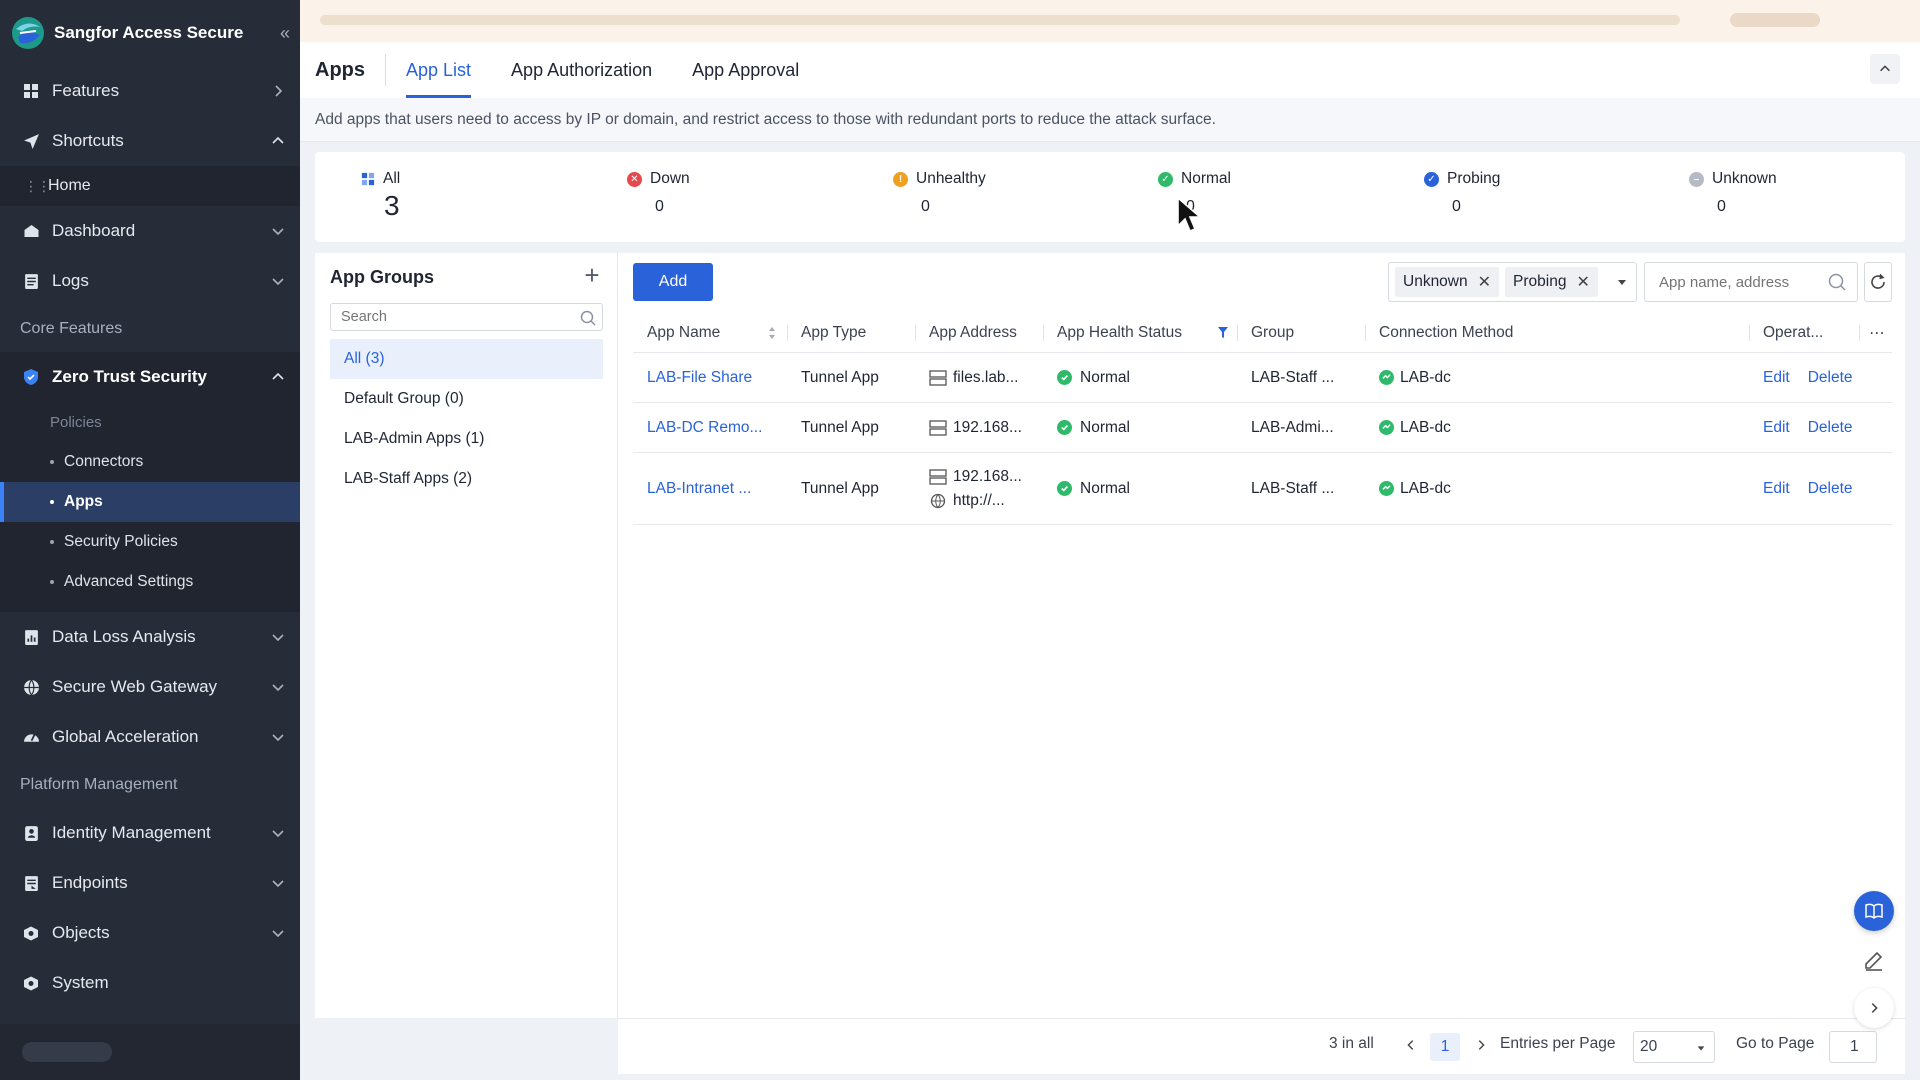 Image resolution: width=1920 pixels, height=1080 pixels. I want to click on globe-shield-icon, so click(31, 687).